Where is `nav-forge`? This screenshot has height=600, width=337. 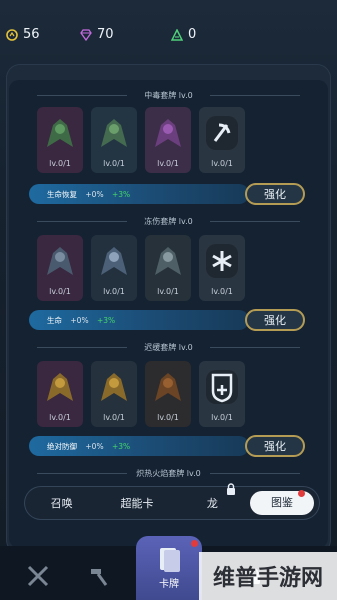
nav-forge is located at coordinates (98, 576).